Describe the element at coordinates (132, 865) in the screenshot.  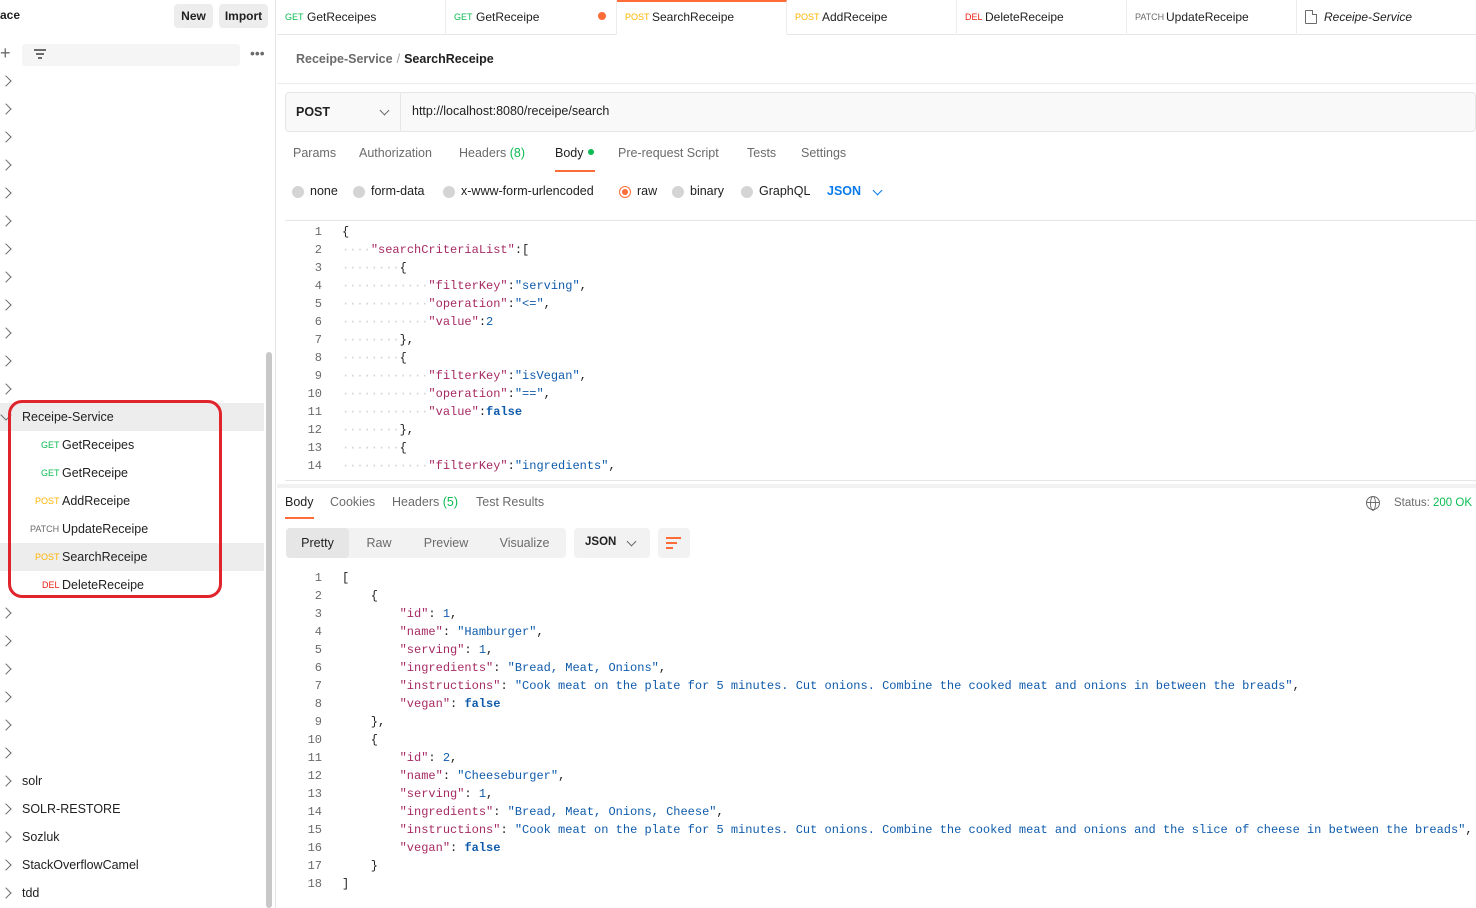
I see `collection-item: StackOverflowCamel` at that location.